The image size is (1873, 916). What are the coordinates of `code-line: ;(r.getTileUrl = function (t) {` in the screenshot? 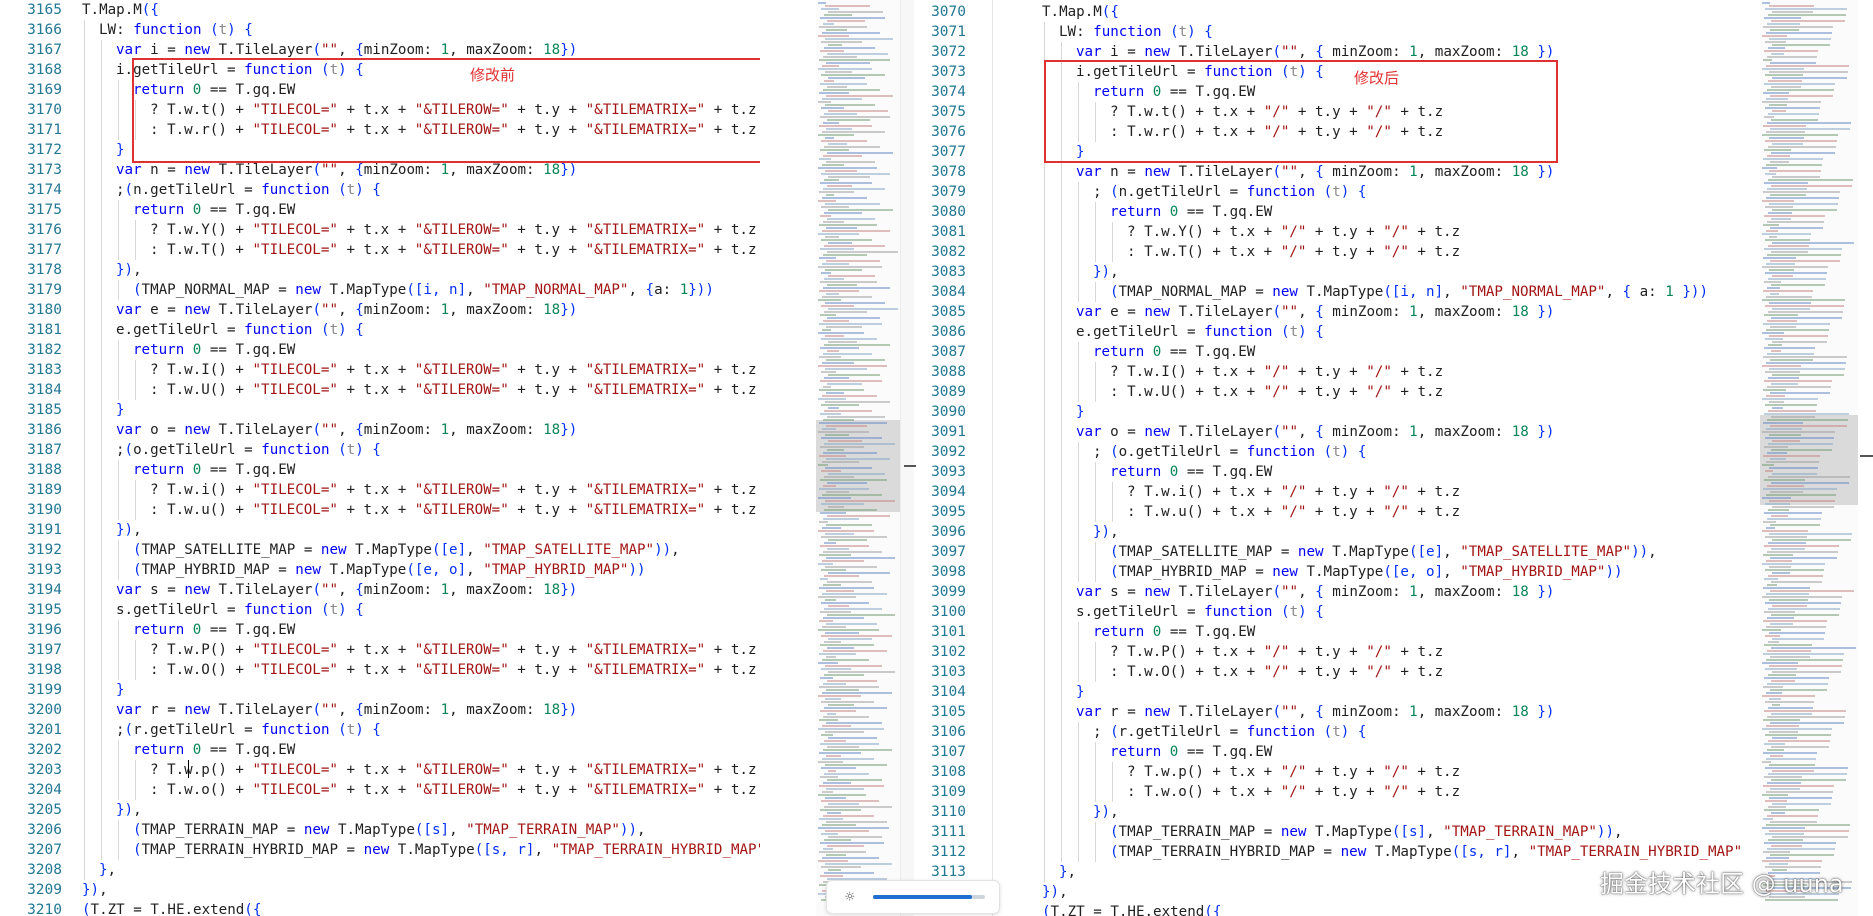 It's located at (248, 730).